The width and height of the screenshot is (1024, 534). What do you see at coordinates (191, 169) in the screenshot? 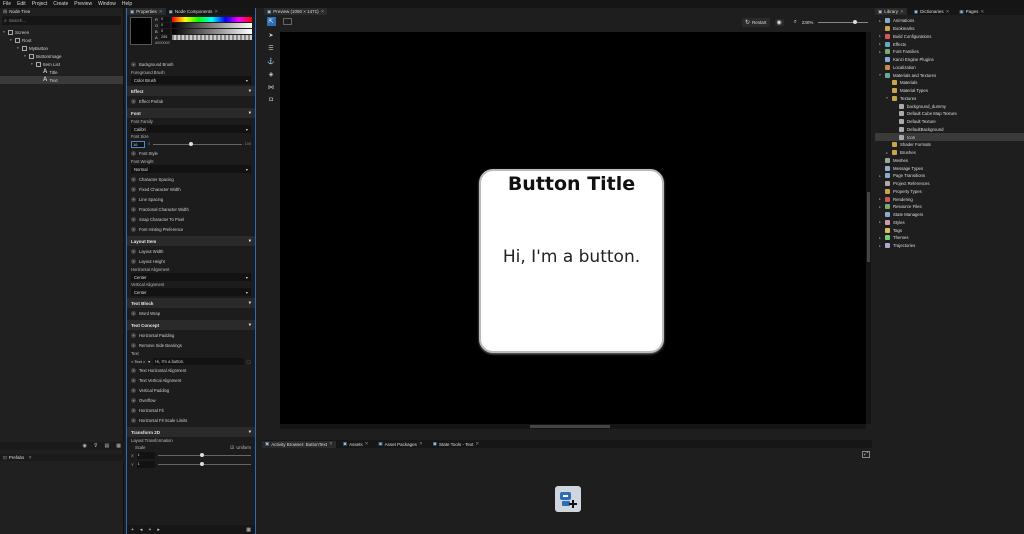
I see `font-weight-dropdown: Normal ▾` at bounding box center [191, 169].